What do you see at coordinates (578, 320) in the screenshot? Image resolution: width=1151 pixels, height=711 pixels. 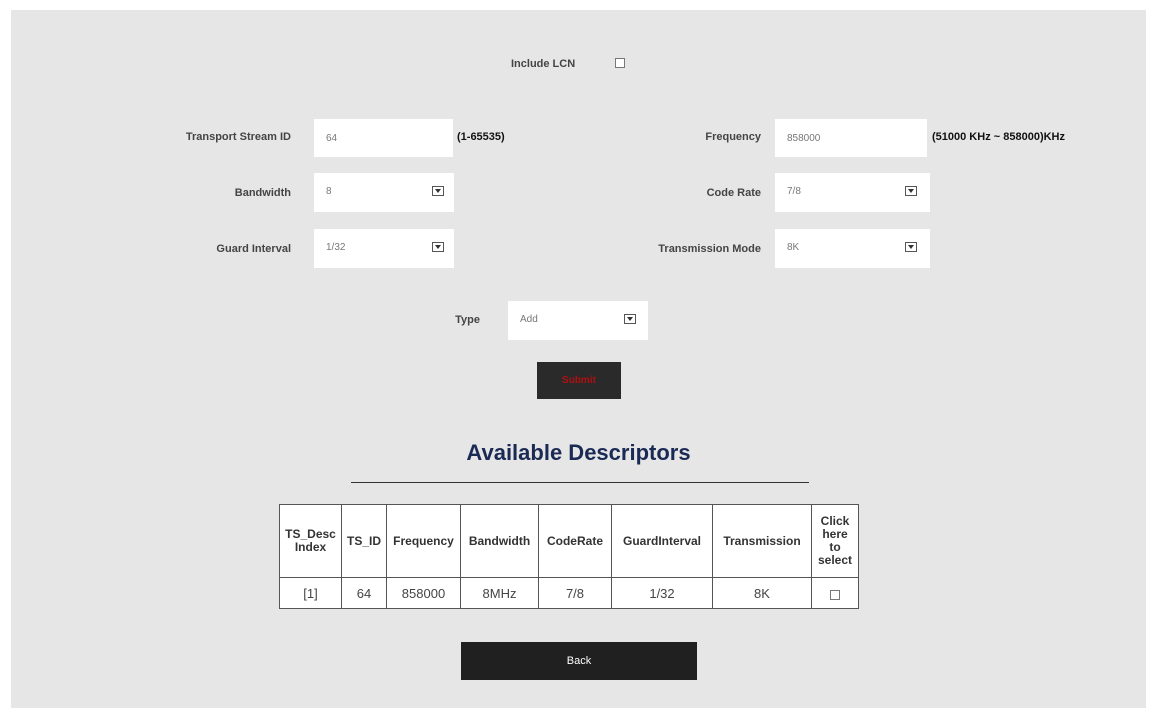 I see `type-select: Add` at bounding box center [578, 320].